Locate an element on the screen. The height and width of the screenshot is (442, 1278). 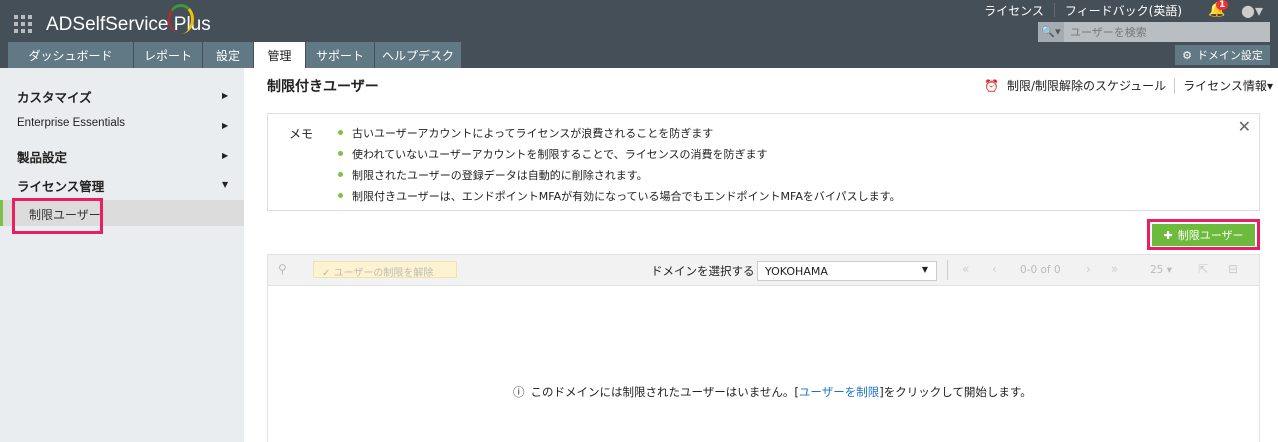
schedule-link: 制限/制限解除のスケジュール is located at coordinates (1086, 85).